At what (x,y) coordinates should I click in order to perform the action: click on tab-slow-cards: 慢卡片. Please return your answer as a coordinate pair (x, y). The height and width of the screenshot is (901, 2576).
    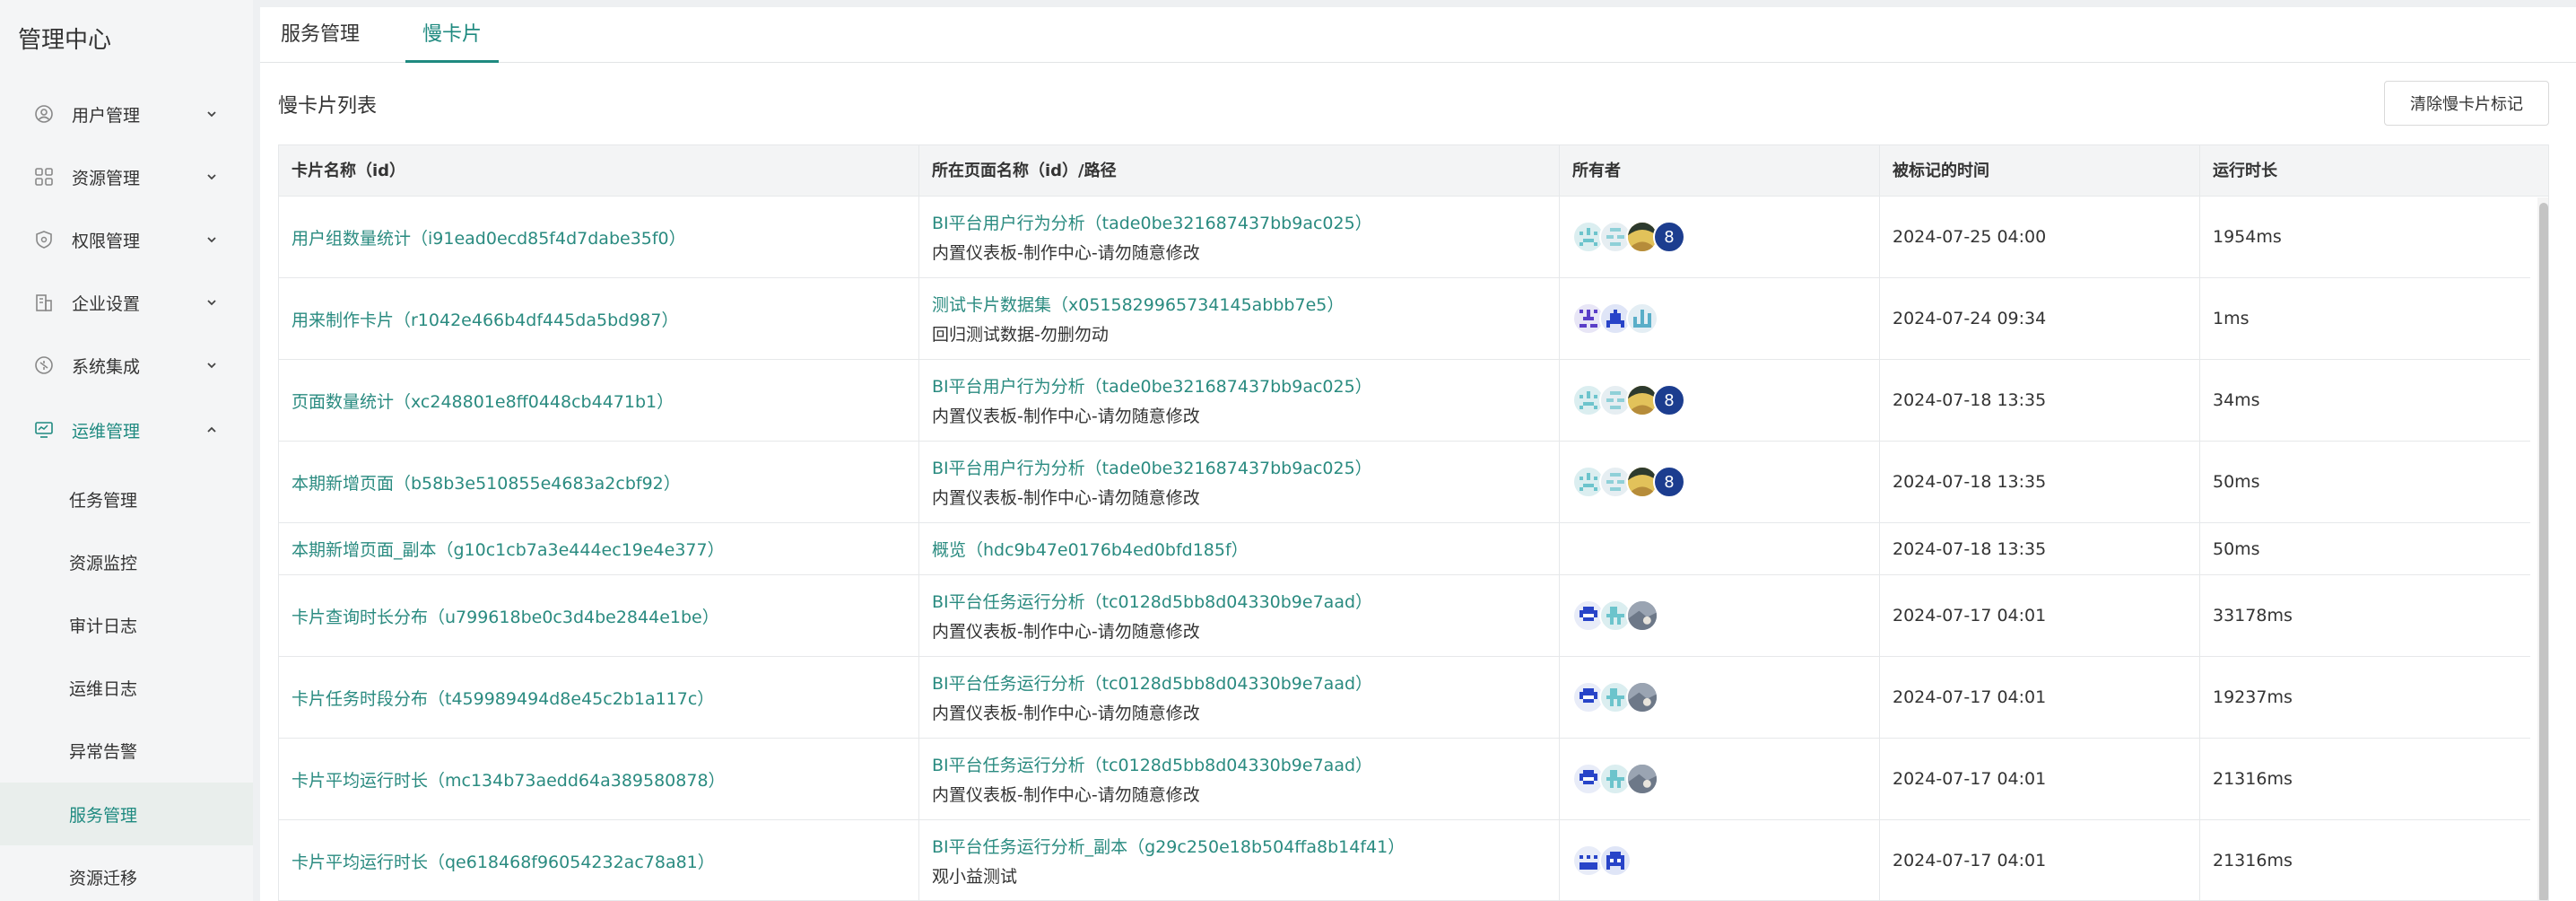
    Looking at the image, I should click on (452, 35).